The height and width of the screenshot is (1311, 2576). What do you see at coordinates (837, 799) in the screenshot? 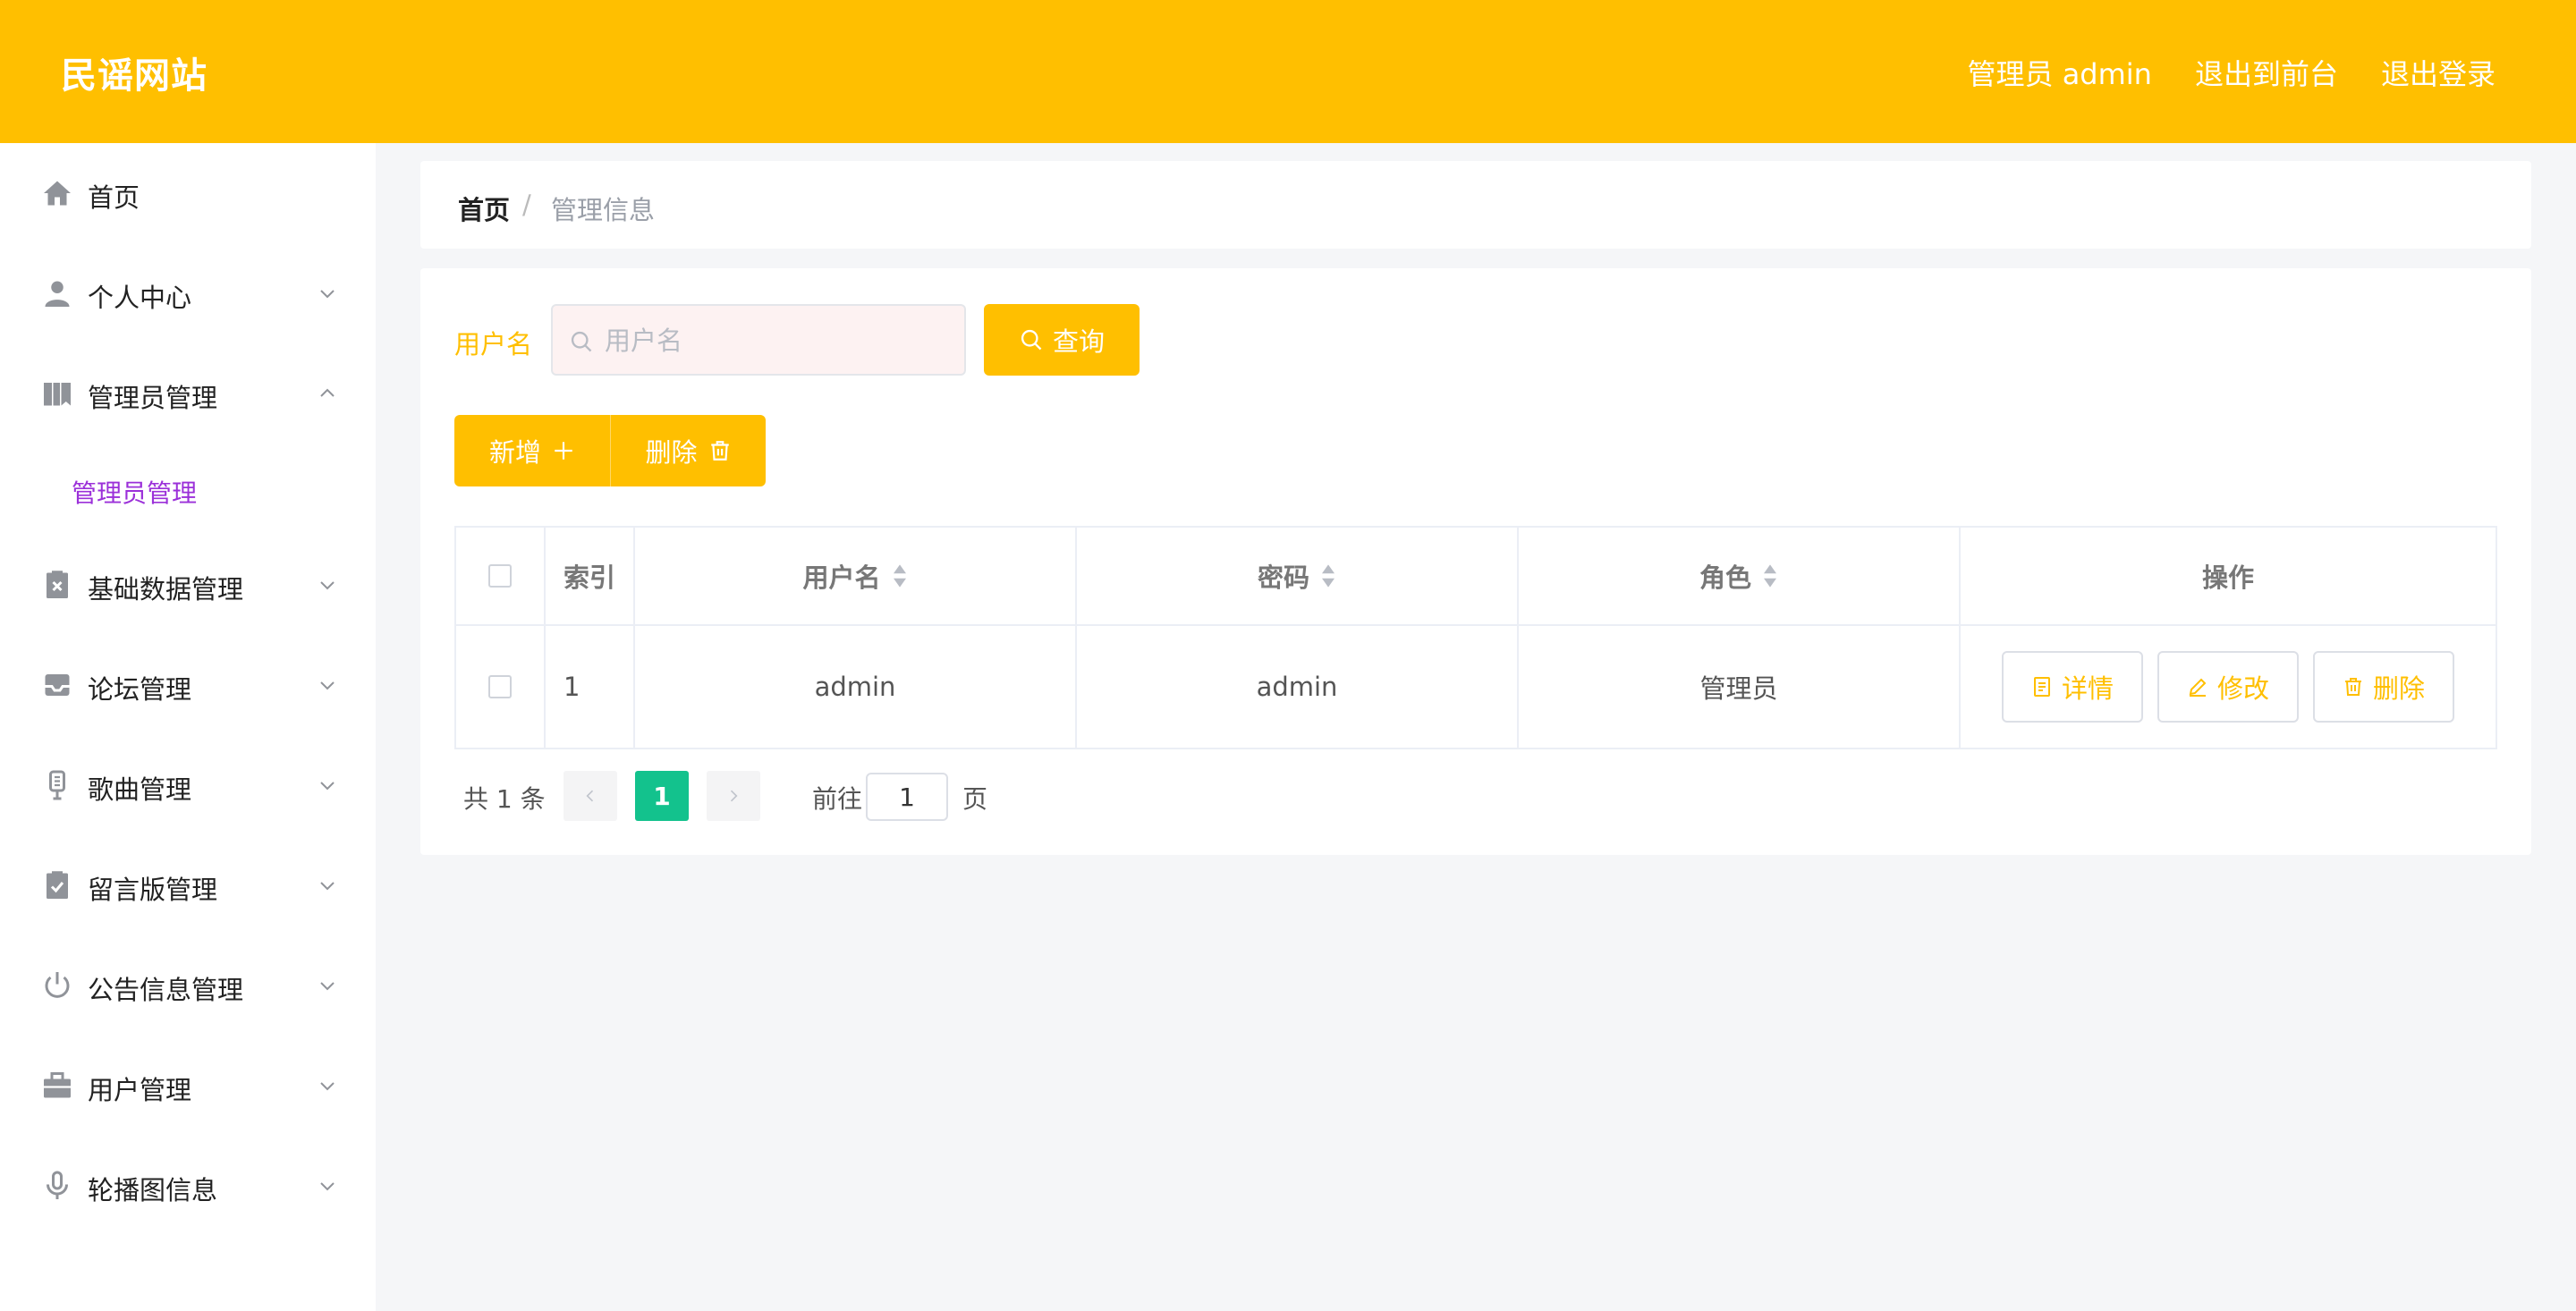
I see `goto-label: 前往` at bounding box center [837, 799].